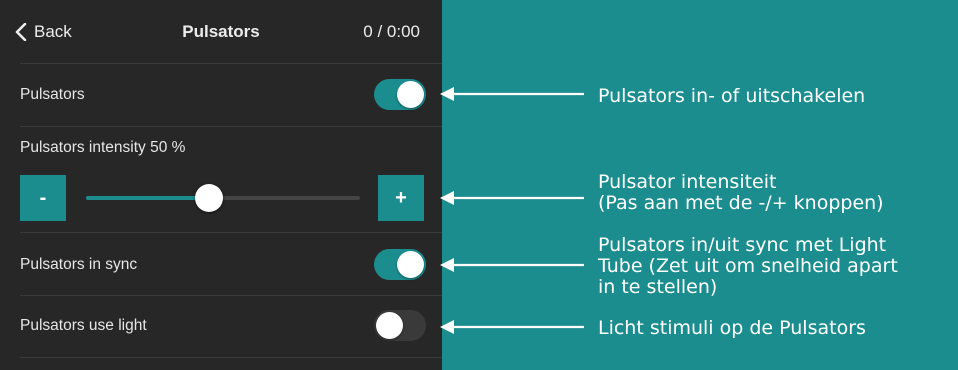 The image size is (958, 370). I want to click on intensity-slider, so click(223, 198).